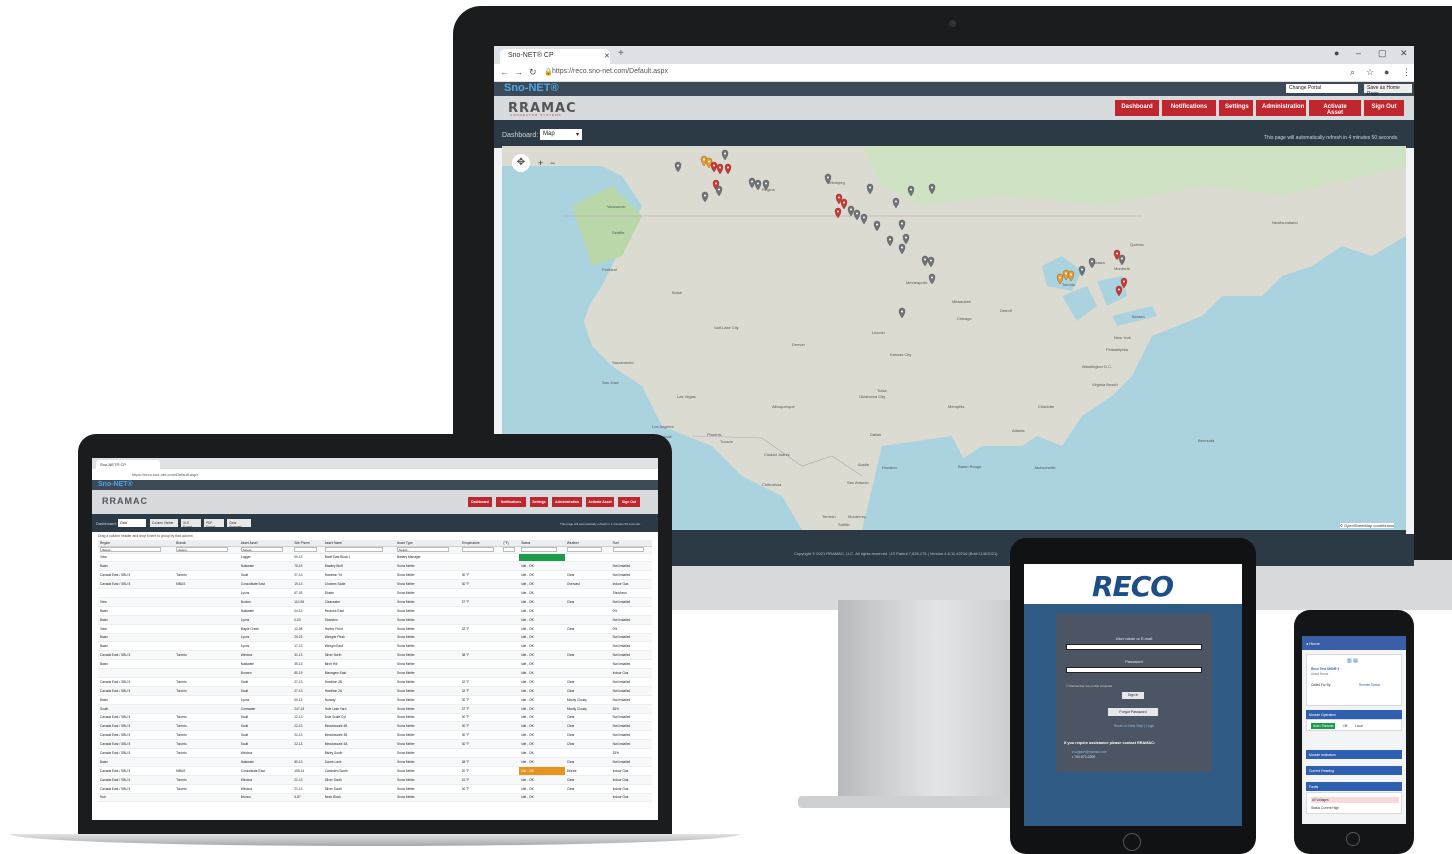  I want to click on profile-icon: ●, so click(1386, 72).